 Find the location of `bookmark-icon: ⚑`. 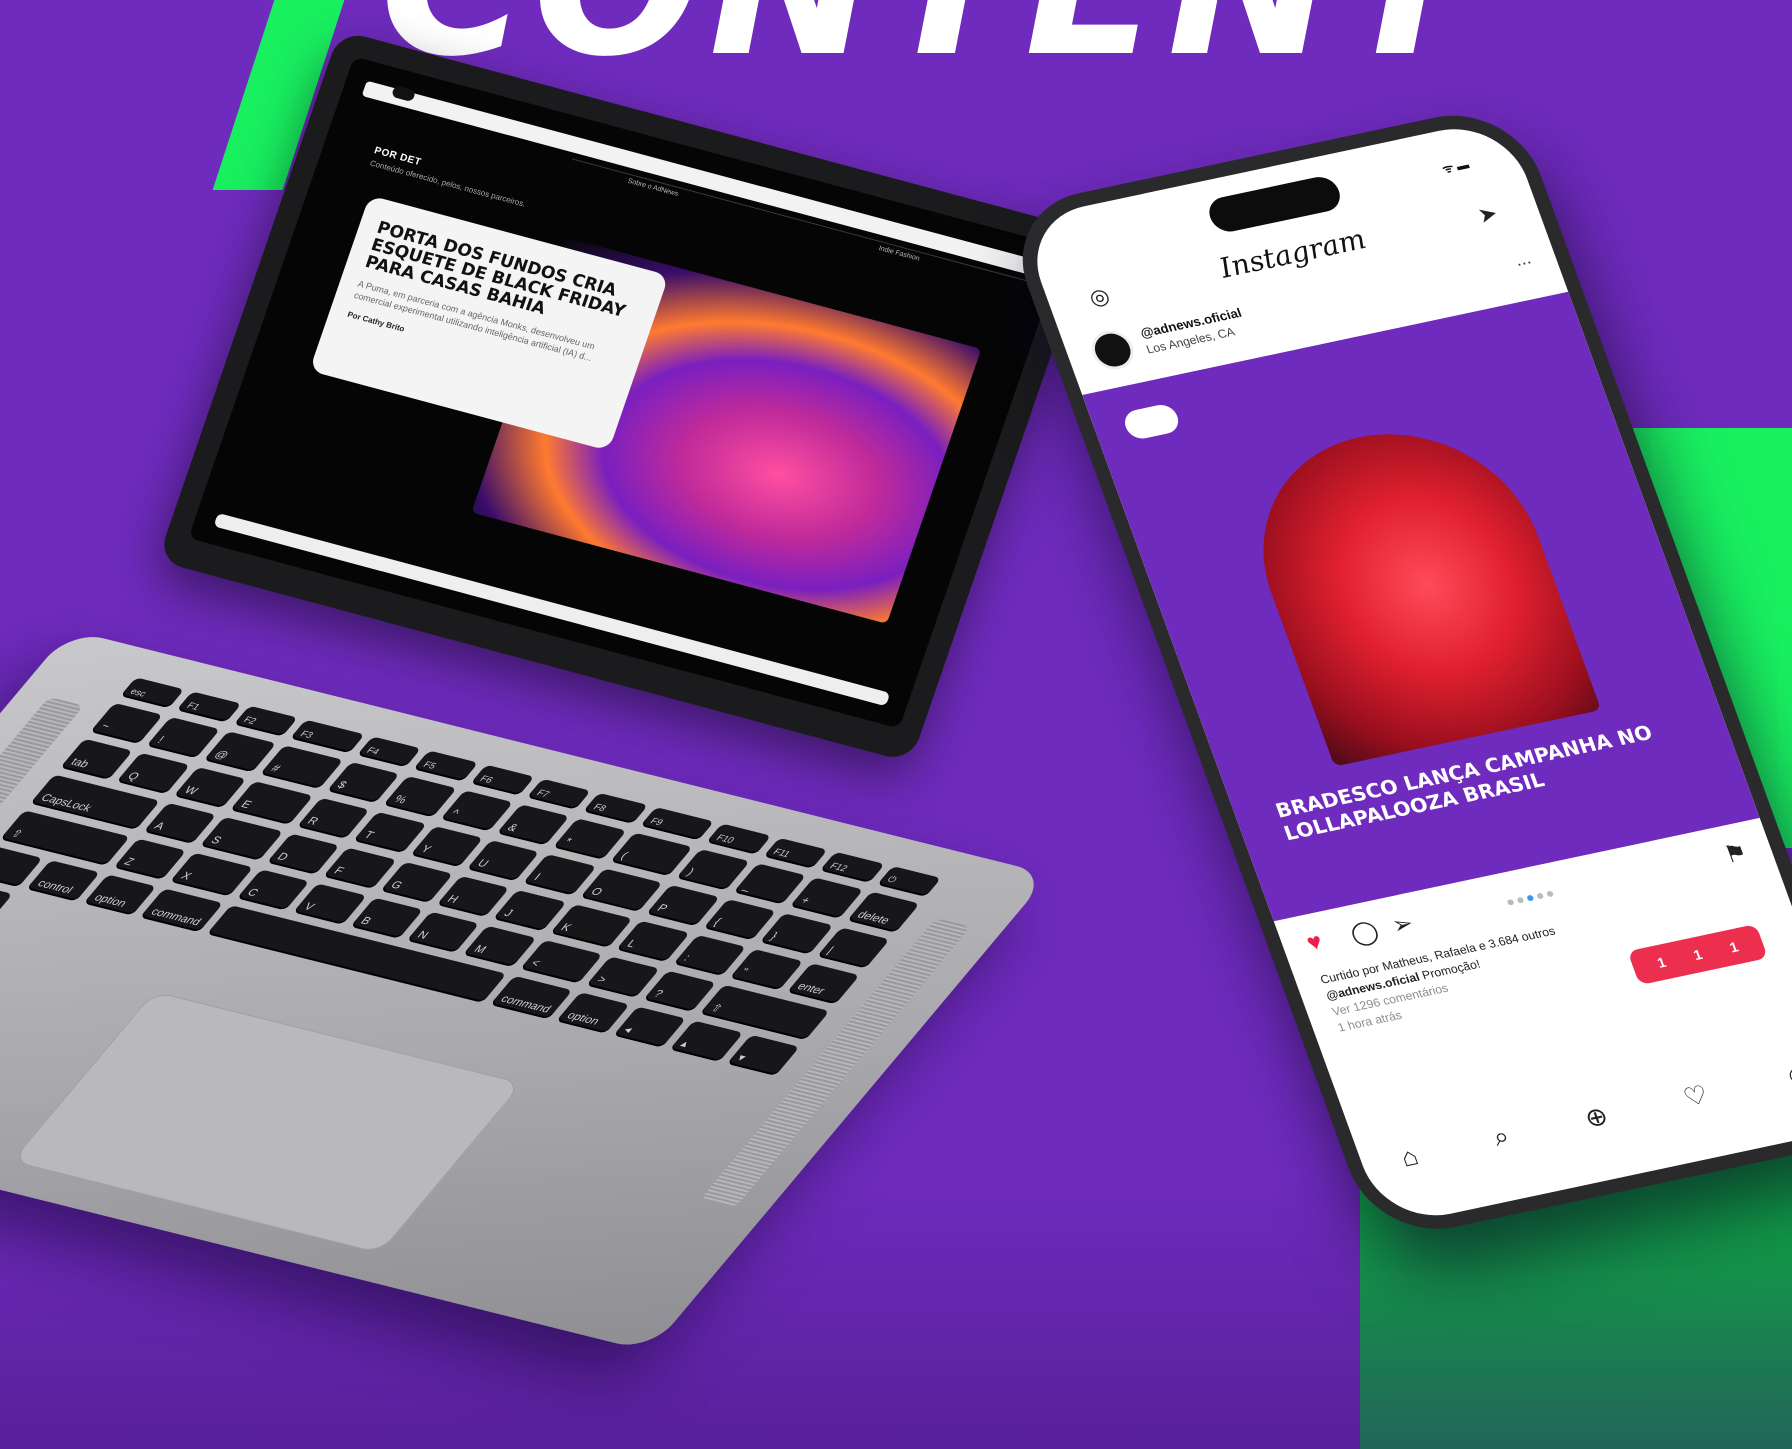

bookmark-icon: ⚑ is located at coordinates (1735, 854).